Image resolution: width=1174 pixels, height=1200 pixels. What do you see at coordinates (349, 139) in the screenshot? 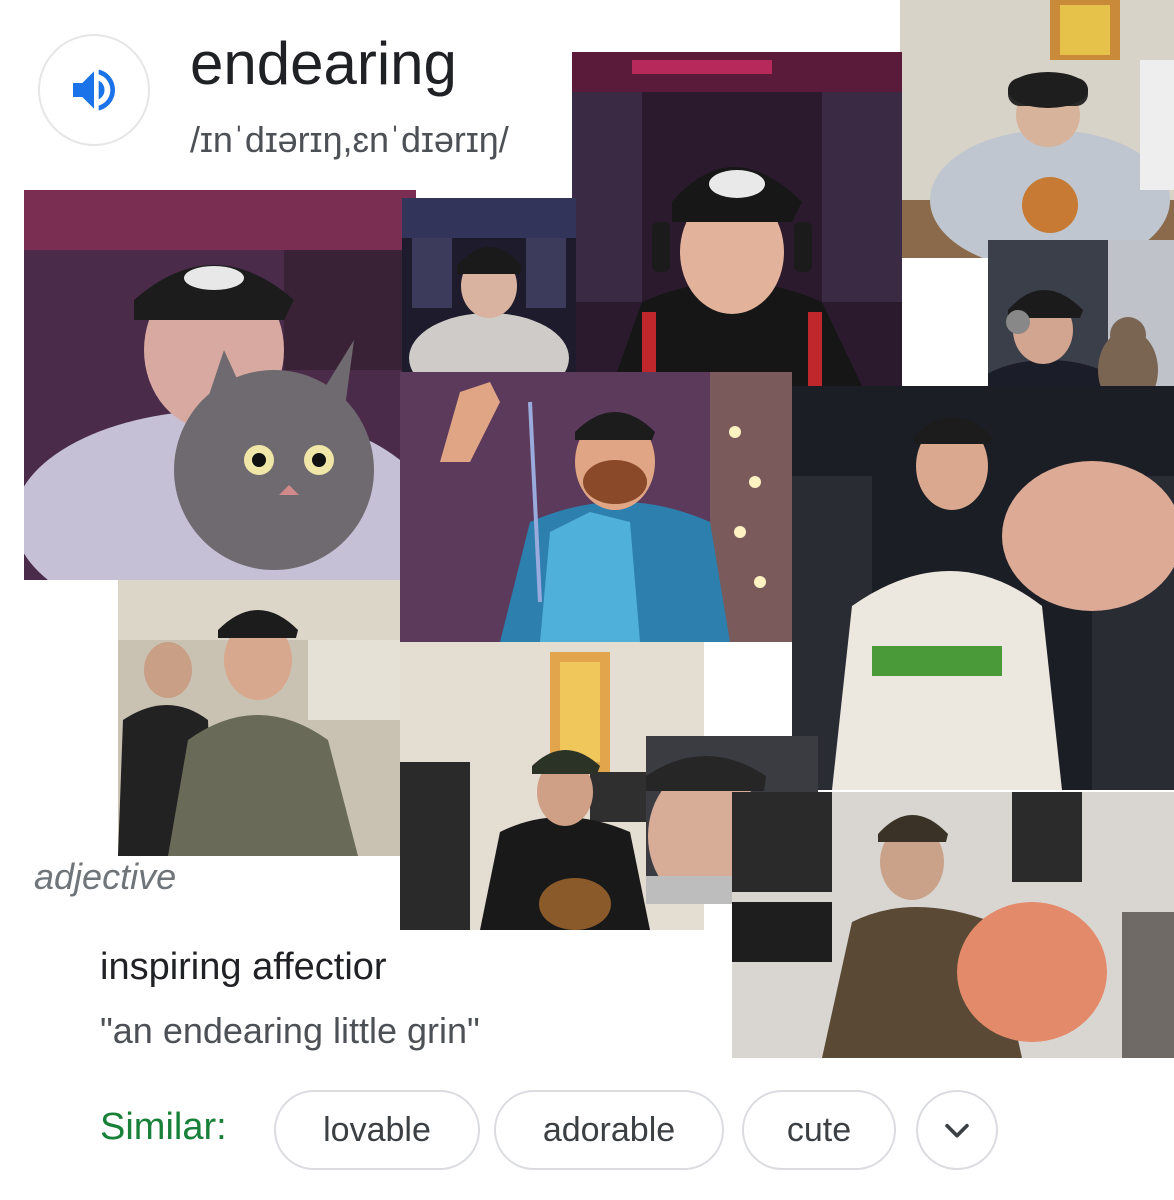
I see `phonetic-spelling: /ɪnˈdɪərɪŋ,ɛnˈdɪərɪŋ/` at bounding box center [349, 139].